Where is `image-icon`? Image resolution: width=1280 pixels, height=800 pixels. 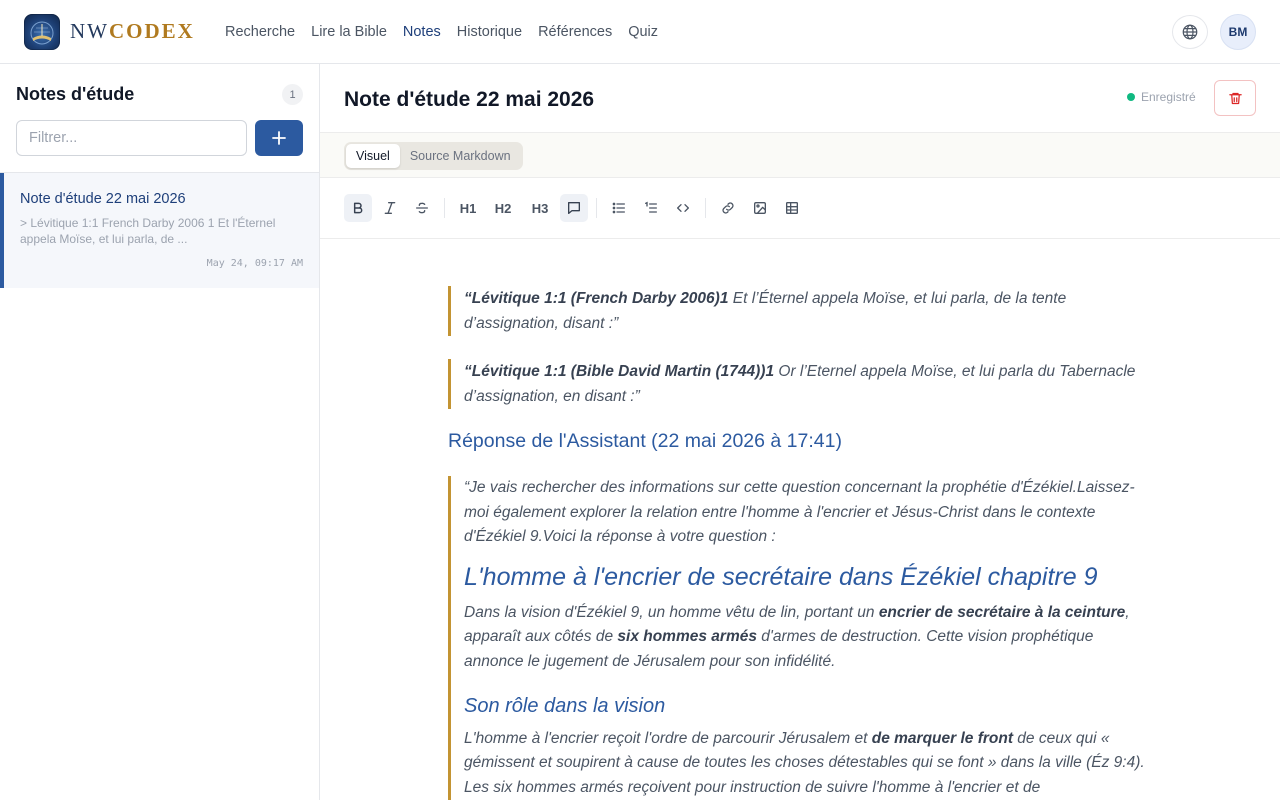 image-icon is located at coordinates (760, 208).